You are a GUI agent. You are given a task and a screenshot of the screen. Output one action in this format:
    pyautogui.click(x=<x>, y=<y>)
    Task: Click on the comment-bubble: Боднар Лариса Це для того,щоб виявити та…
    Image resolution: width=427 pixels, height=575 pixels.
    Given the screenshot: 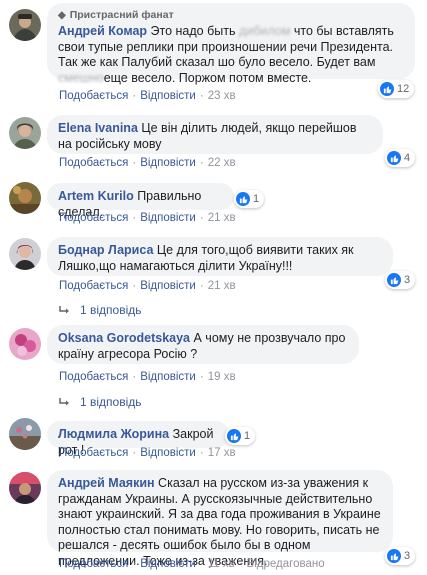 What is the action you would take?
    pyautogui.click(x=220, y=256)
    